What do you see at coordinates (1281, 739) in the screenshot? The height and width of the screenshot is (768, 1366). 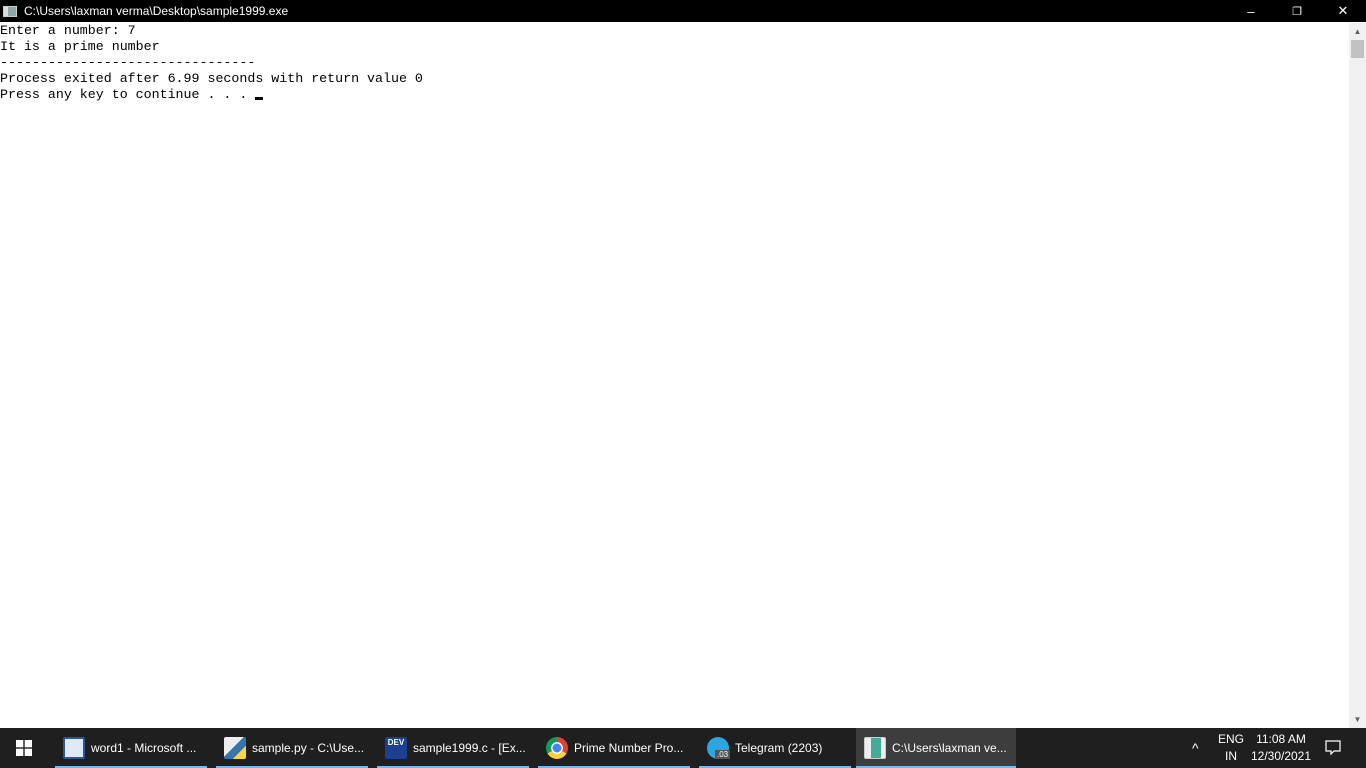 I see `clock-time: 11:08 AM` at bounding box center [1281, 739].